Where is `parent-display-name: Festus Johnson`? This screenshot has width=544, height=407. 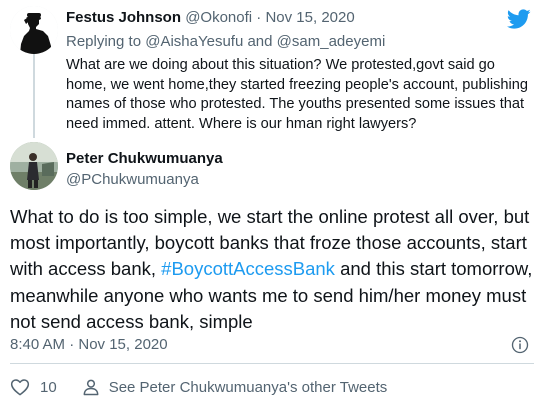
parent-display-name: Festus Johnson is located at coordinates (123, 17).